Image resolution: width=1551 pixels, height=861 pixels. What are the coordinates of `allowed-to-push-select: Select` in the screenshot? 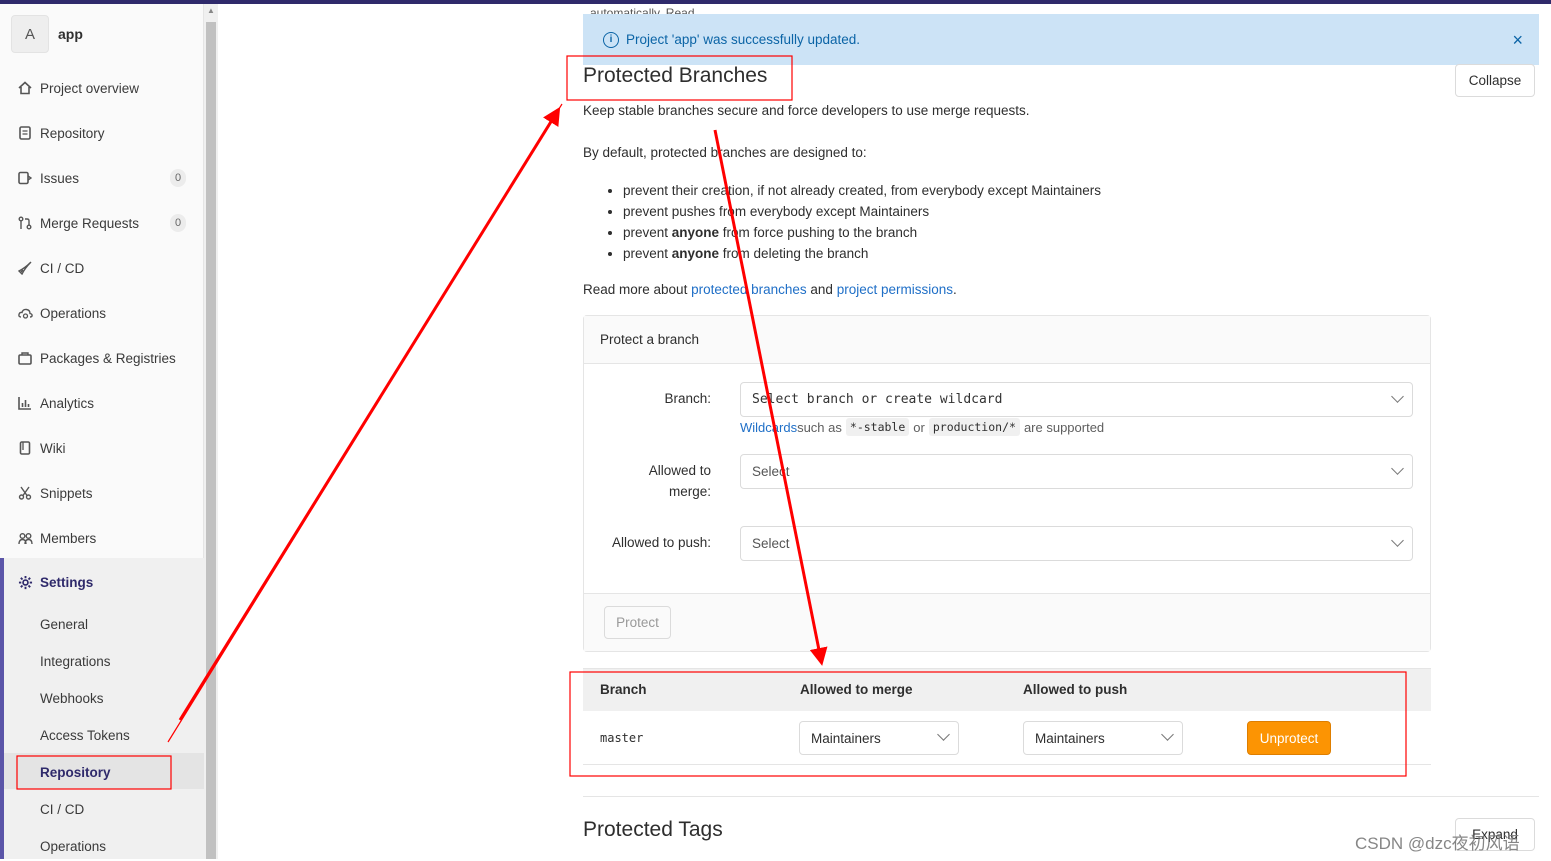 It's located at (1076, 543).